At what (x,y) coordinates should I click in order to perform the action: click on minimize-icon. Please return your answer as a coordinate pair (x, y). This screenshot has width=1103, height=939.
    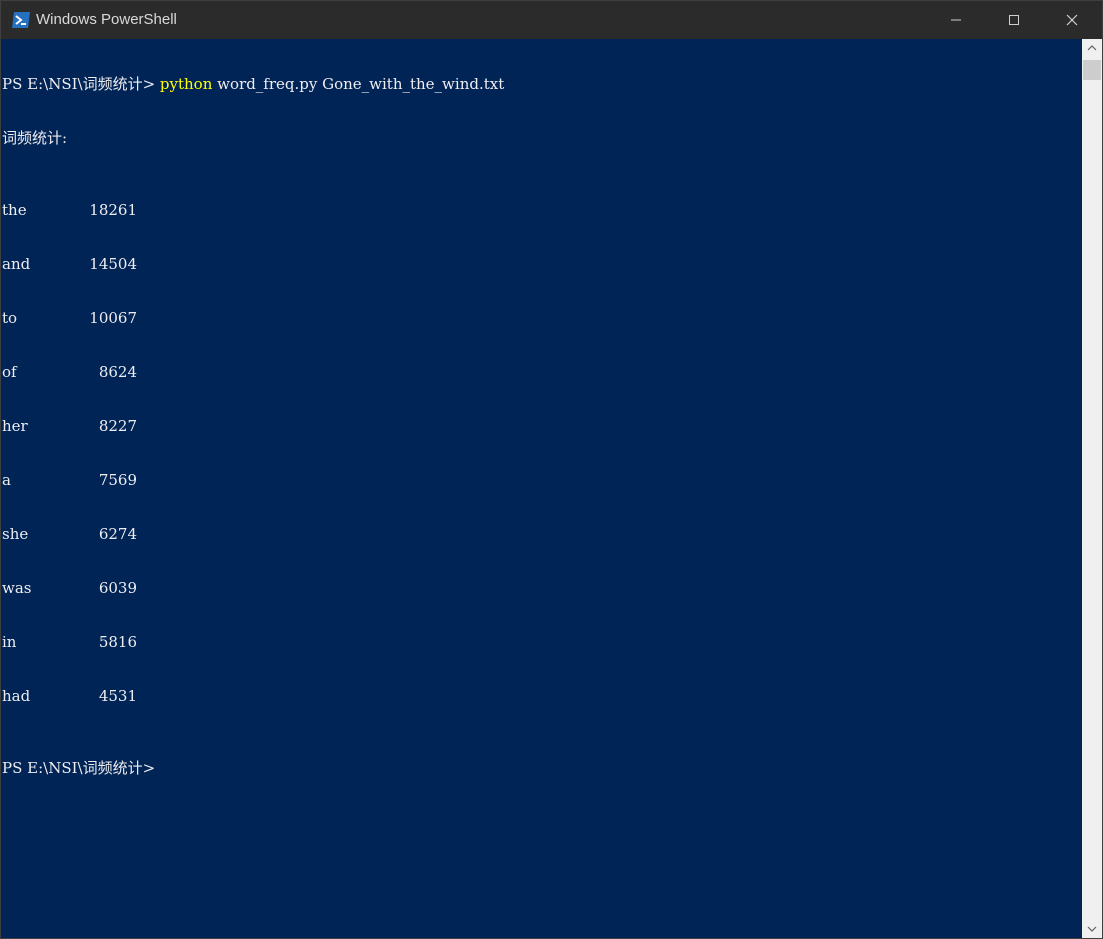
    Looking at the image, I should click on (956, 20).